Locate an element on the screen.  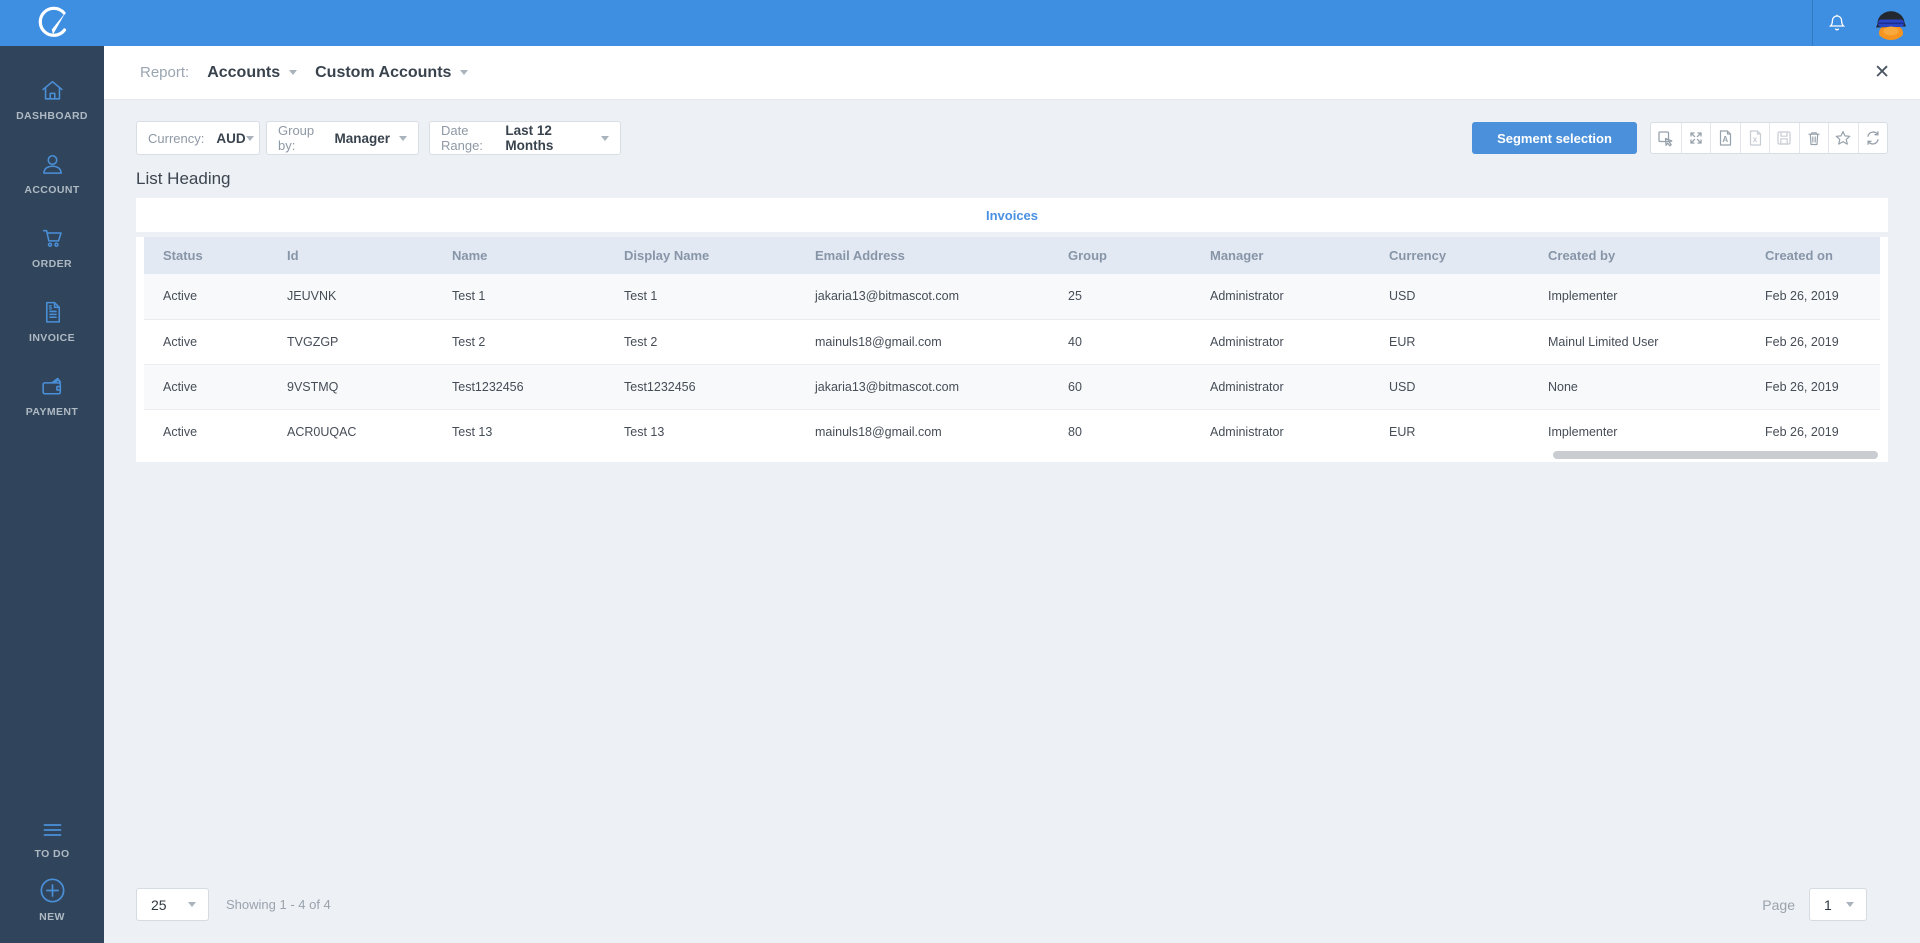
segment-selection-button: Segment selection is located at coordinates (1554, 138).